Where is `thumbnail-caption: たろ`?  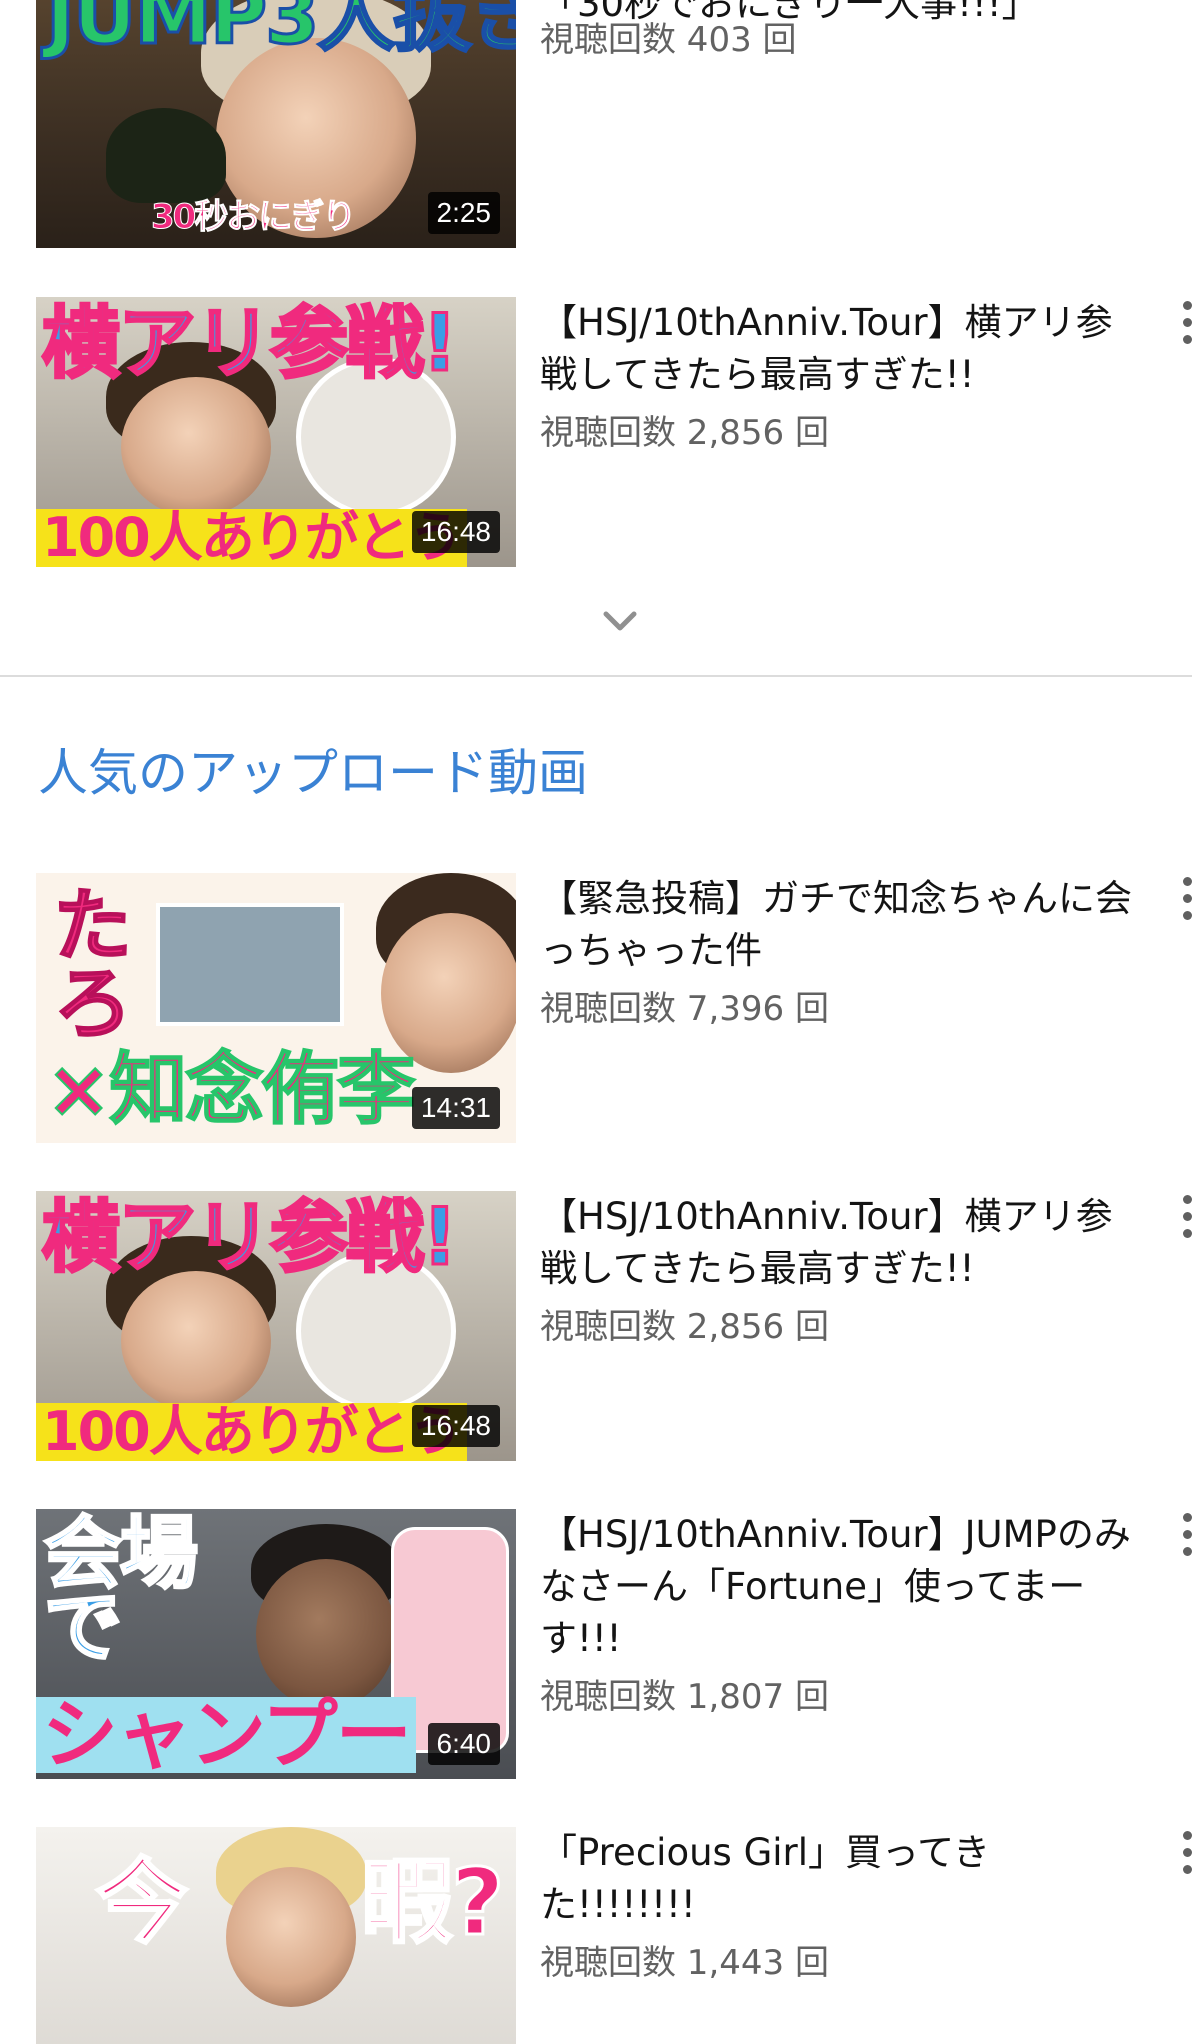
thumbnail-caption: たろ is located at coordinates (86, 961).